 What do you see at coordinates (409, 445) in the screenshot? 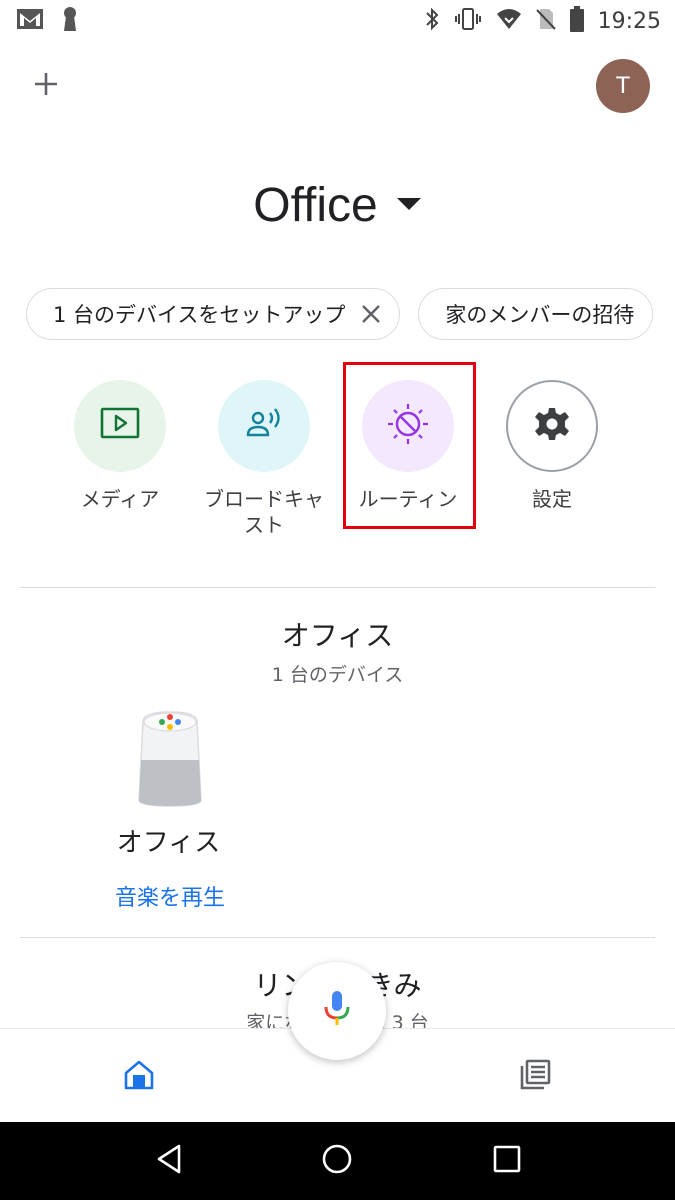
I see `routine-highlight-frame` at bounding box center [409, 445].